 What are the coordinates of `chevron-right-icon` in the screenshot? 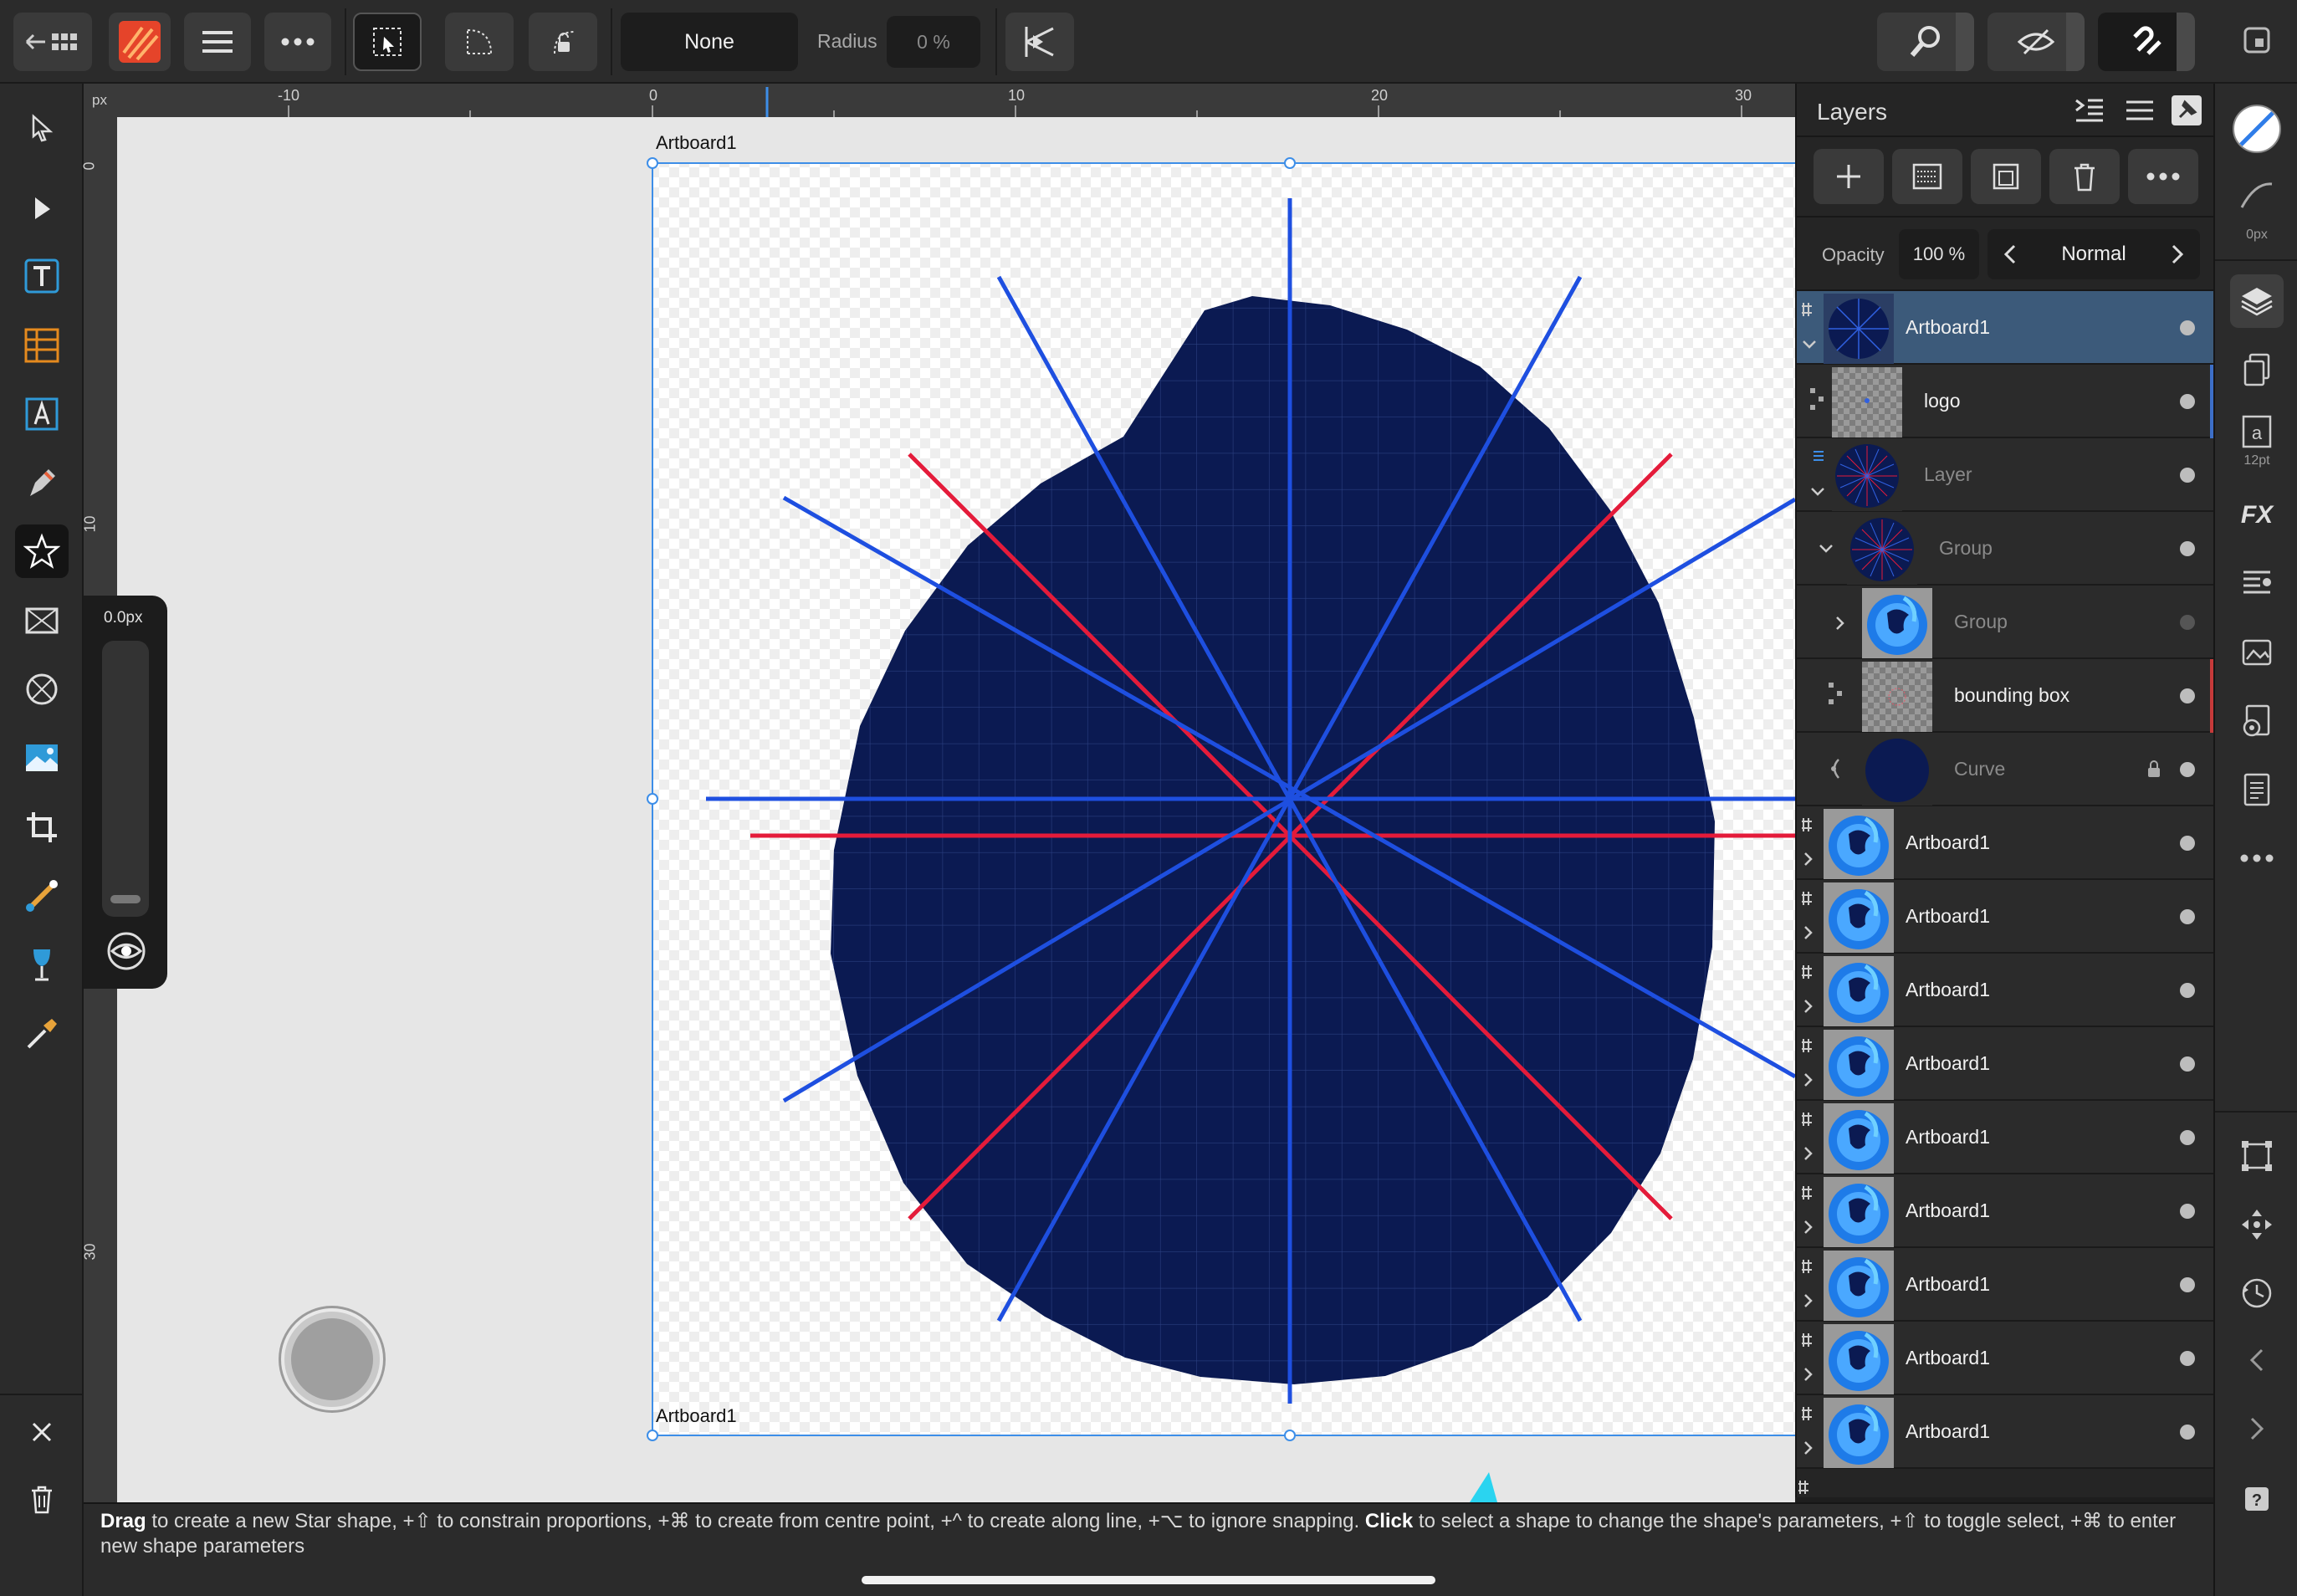 It's located at (1841, 623).